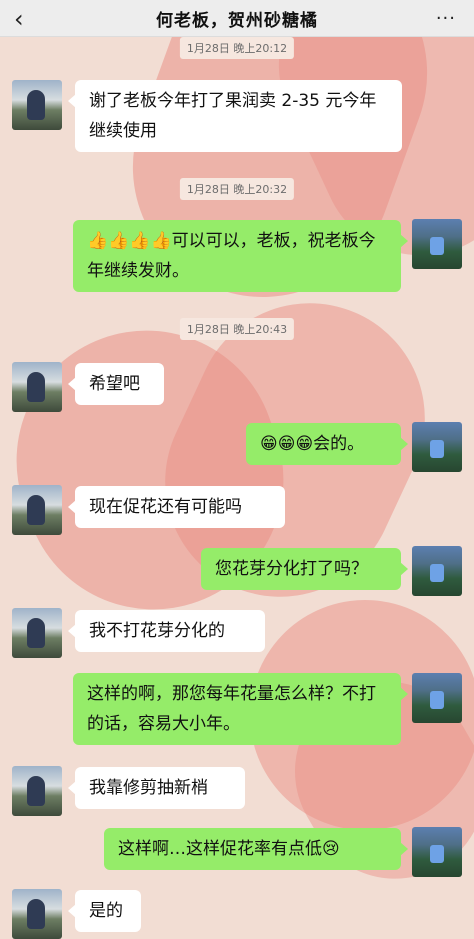 Image resolution: width=474 pixels, height=939 pixels. I want to click on chat-title: 何老板，贺州砂糖橘, so click(237, 20).